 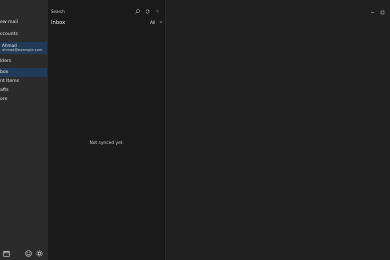 I want to click on smiley-icon, so click(x=28, y=253).